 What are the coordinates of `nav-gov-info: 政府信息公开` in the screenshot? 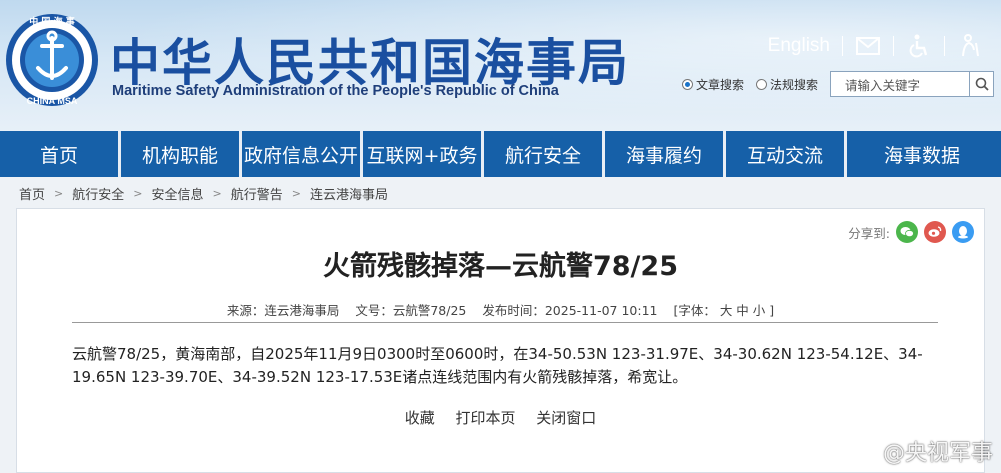 It's located at (302, 154).